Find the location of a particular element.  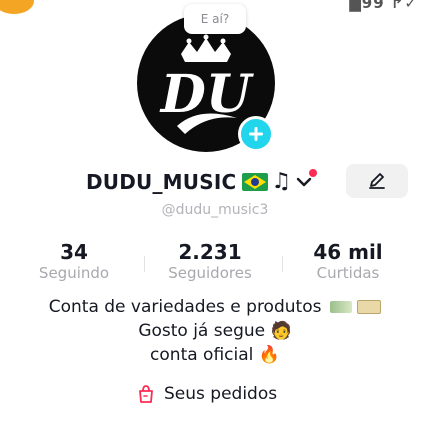

bio-line-1: Conta de variedades e produtos is located at coordinates (215, 307).